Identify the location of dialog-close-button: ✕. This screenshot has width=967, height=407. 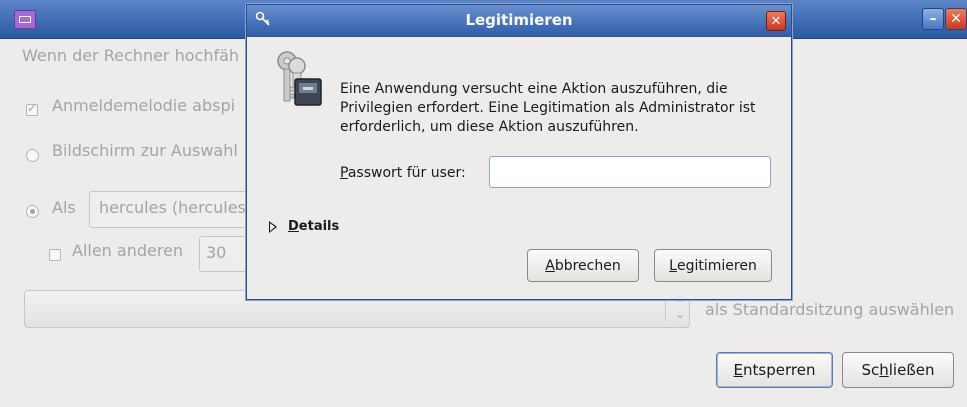
(776, 21).